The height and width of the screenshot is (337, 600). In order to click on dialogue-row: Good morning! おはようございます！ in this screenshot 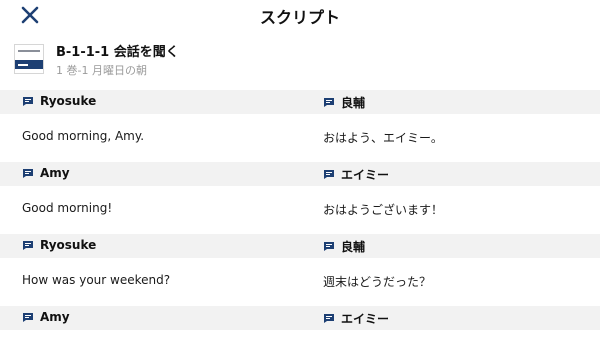, I will do `click(300, 210)`.